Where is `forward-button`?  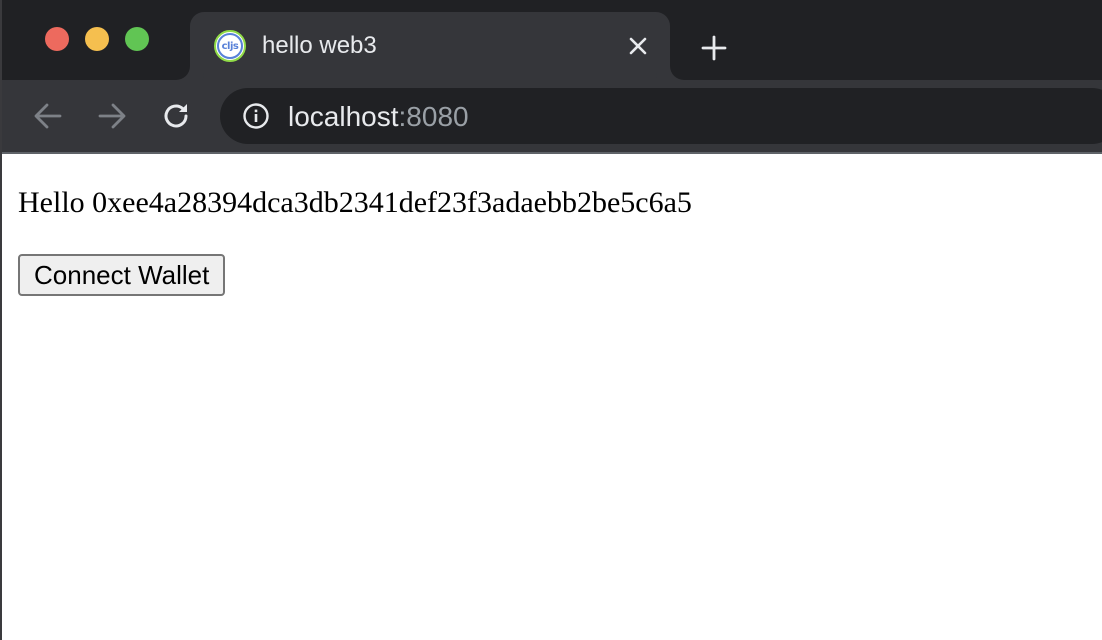 forward-button is located at coordinates (112, 116).